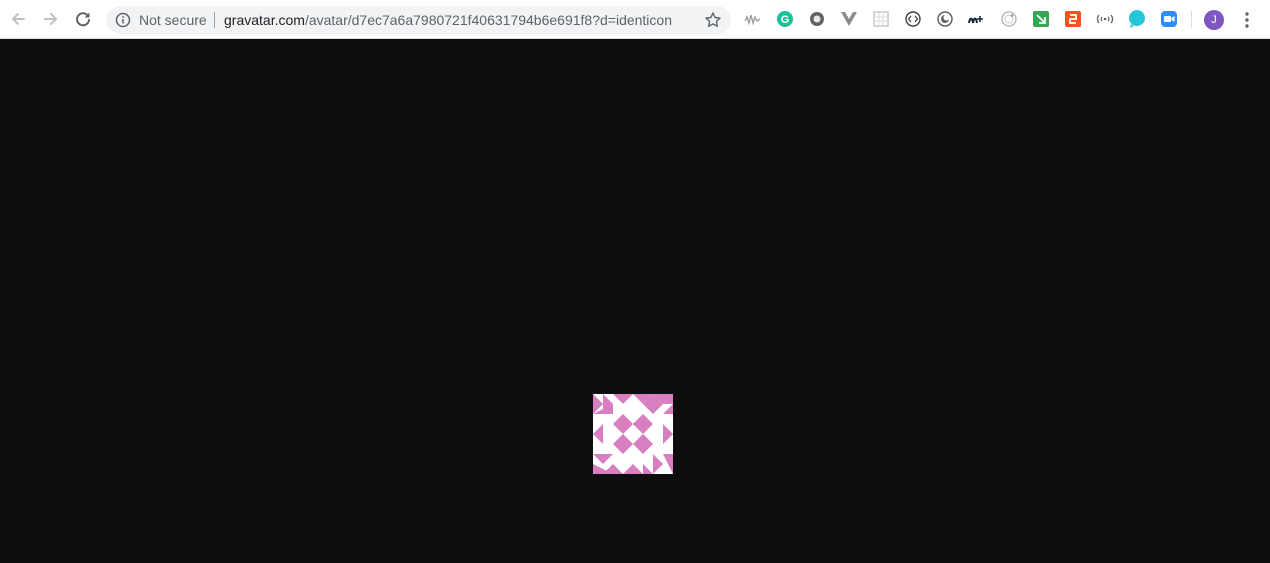 Image resolution: width=1270 pixels, height=563 pixels. I want to click on ext-wave-icon, so click(753, 19).